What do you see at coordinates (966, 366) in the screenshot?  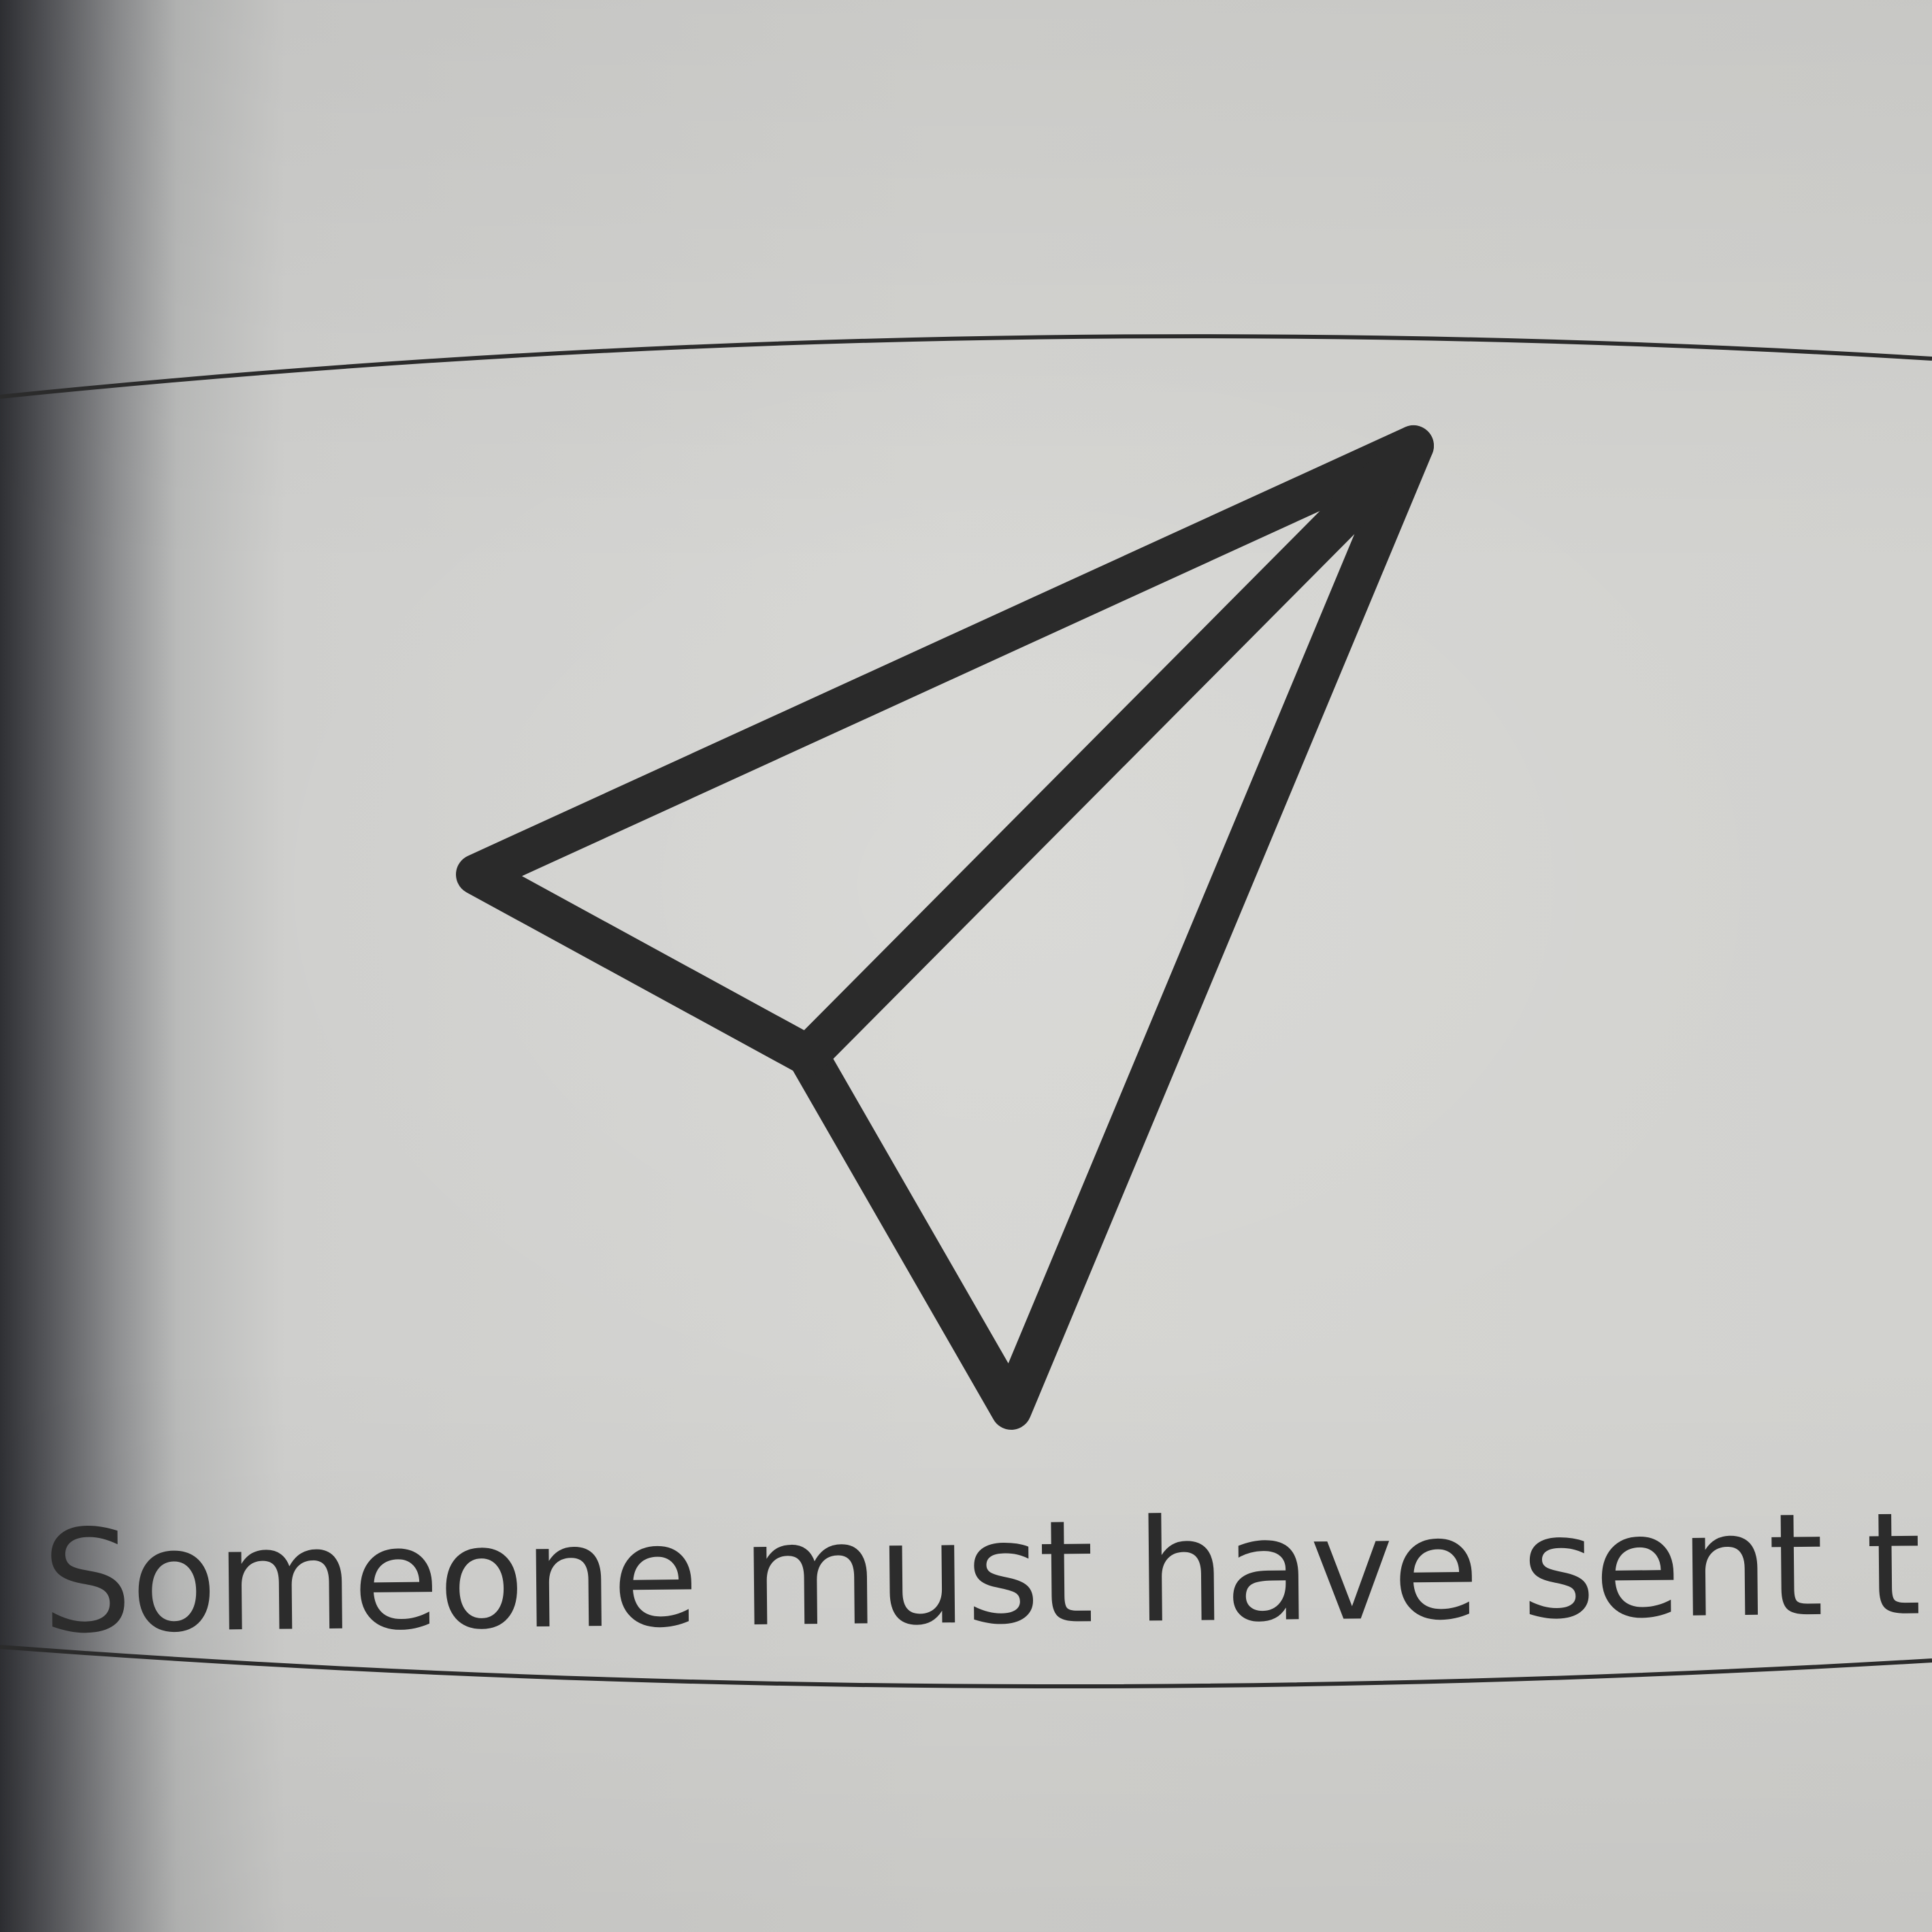 I see `top-rule-line` at bounding box center [966, 366].